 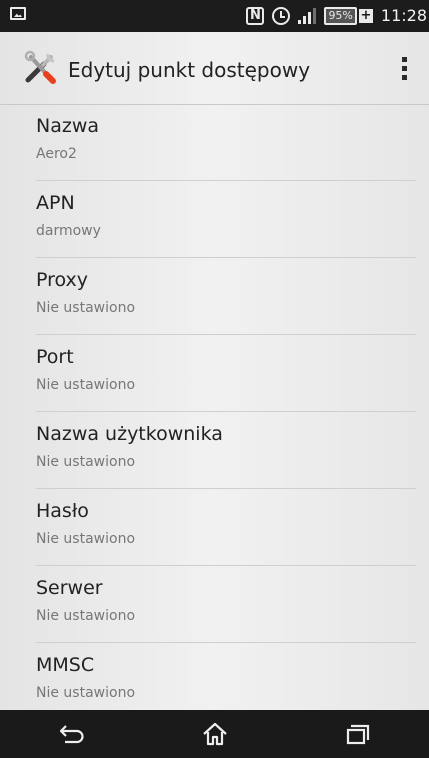 I want to click on status-icons: N 95% + 11:28, so click(x=336, y=16).